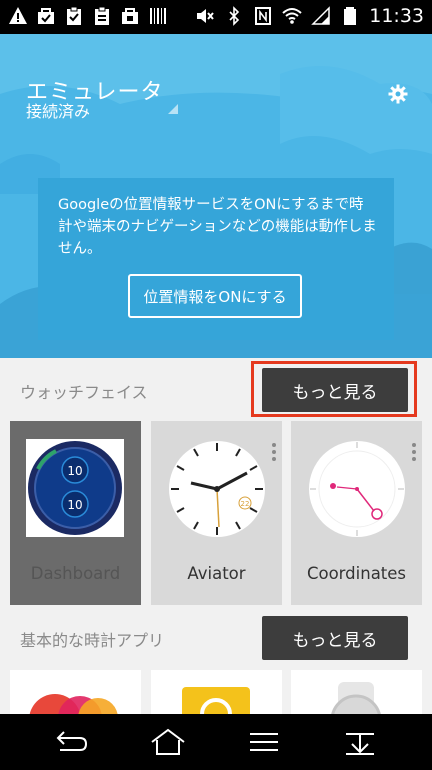  What do you see at coordinates (356, 573) in the screenshot?
I see `watchface-label: Coordinates` at bounding box center [356, 573].